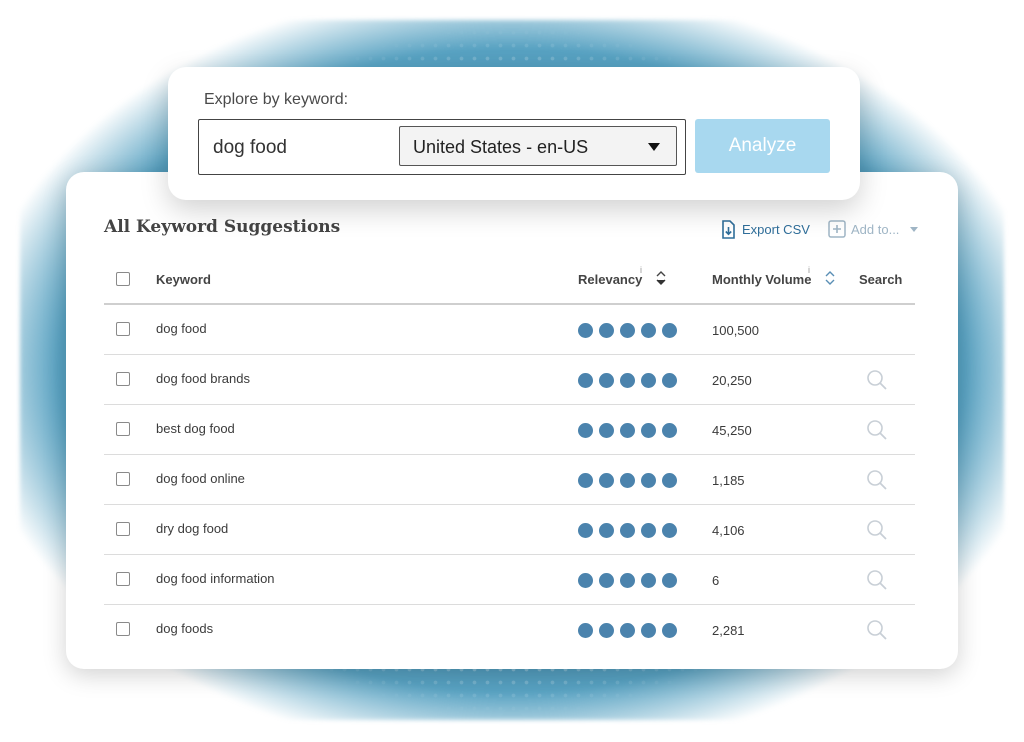 The image size is (1024, 742). What do you see at coordinates (203, 378) in the screenshot?
I see `keyword-cell: dog food brands` at bounding box center [203, 378].